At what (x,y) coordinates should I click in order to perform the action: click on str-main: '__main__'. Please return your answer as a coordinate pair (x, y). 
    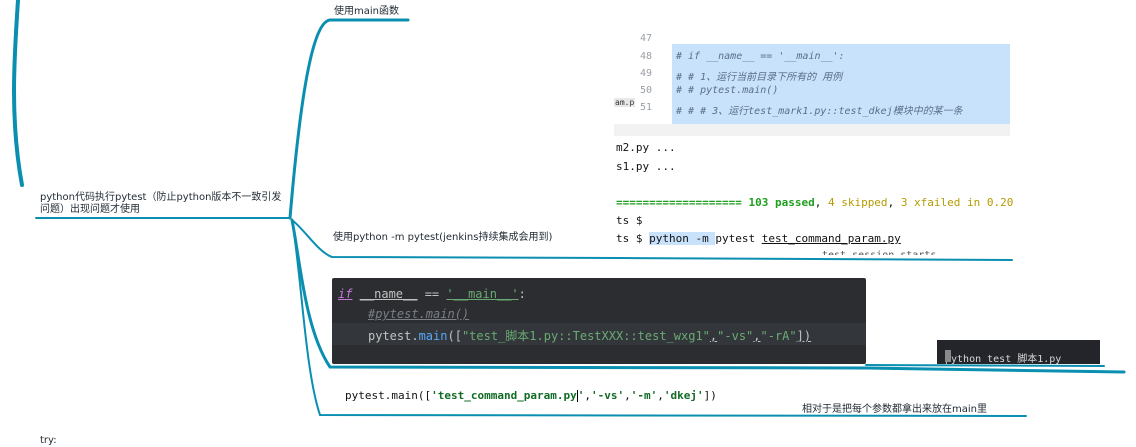
    Looking at the image, I should click on (482, 294).